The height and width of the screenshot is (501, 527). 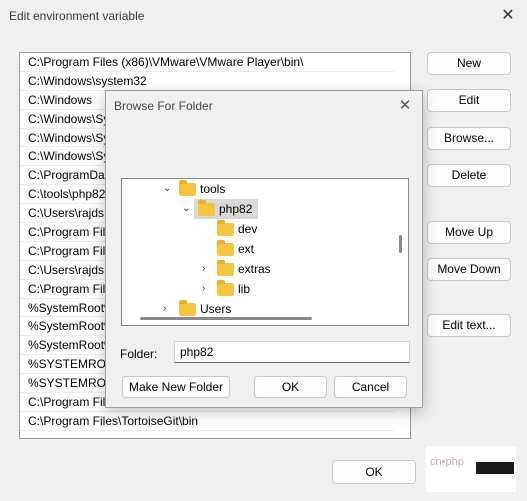 What do you see at coordinates (215, 421) in the screenshot?
I see `list-item: C:\Program Files\TortoiseGit\bin` at bounding box center [215, 421].